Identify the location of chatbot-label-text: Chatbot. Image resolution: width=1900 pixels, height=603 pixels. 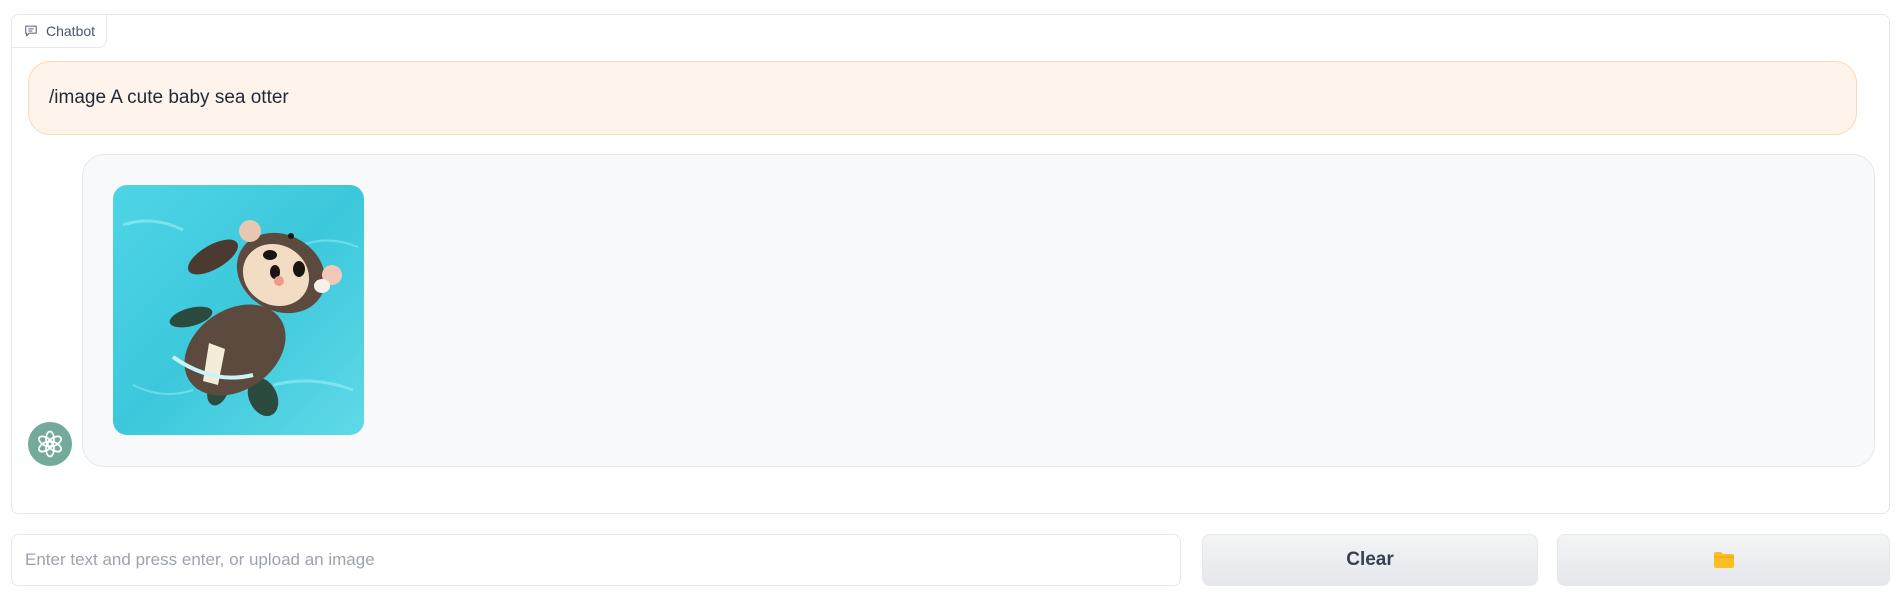
(71, 31).